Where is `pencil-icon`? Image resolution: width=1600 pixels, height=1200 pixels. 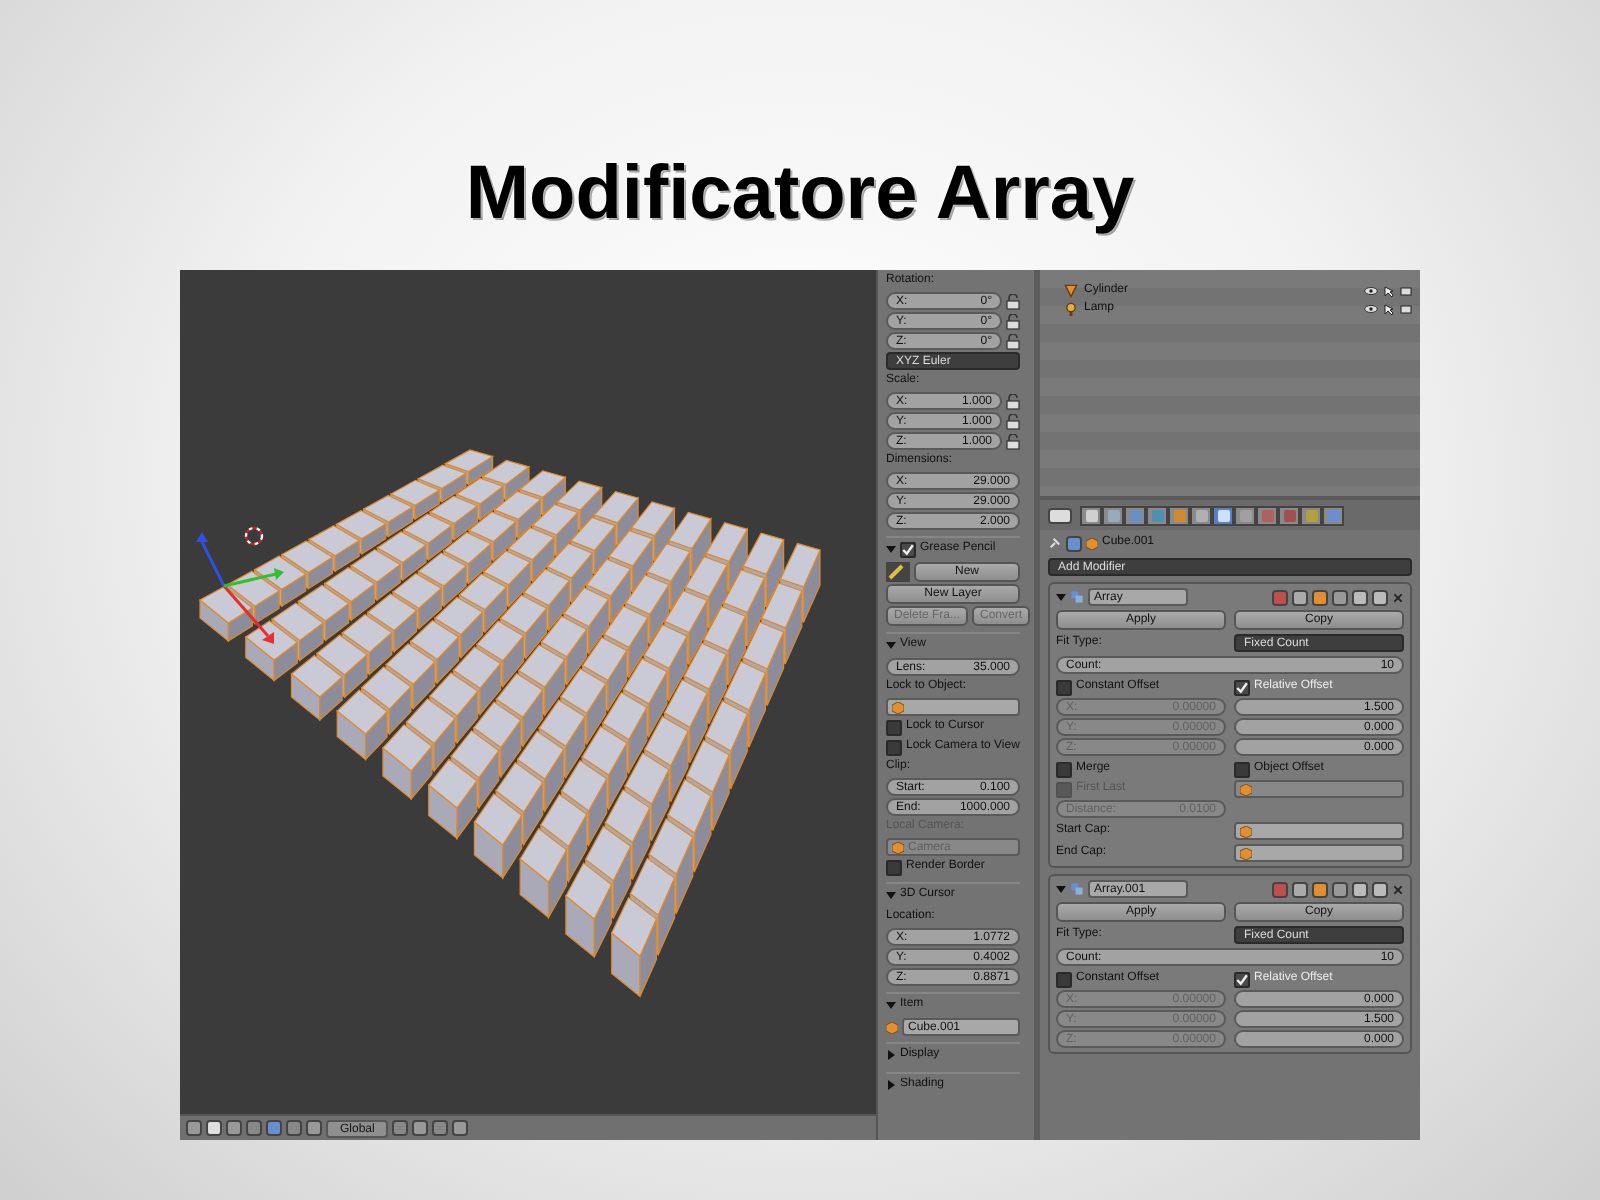 pencil-icon is located at coordinates (898, 572).